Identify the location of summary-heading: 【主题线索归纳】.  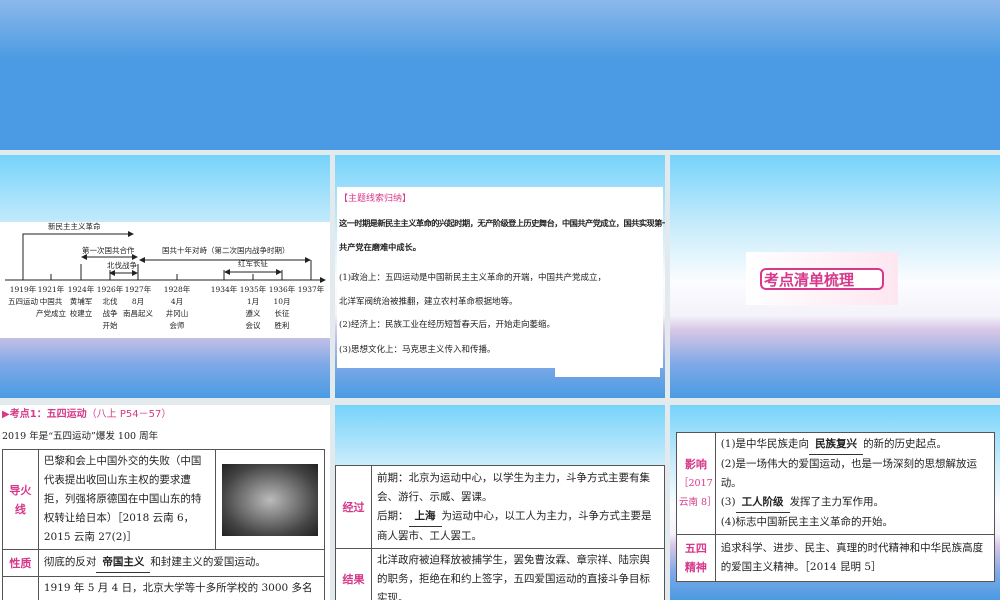
(375, 199).